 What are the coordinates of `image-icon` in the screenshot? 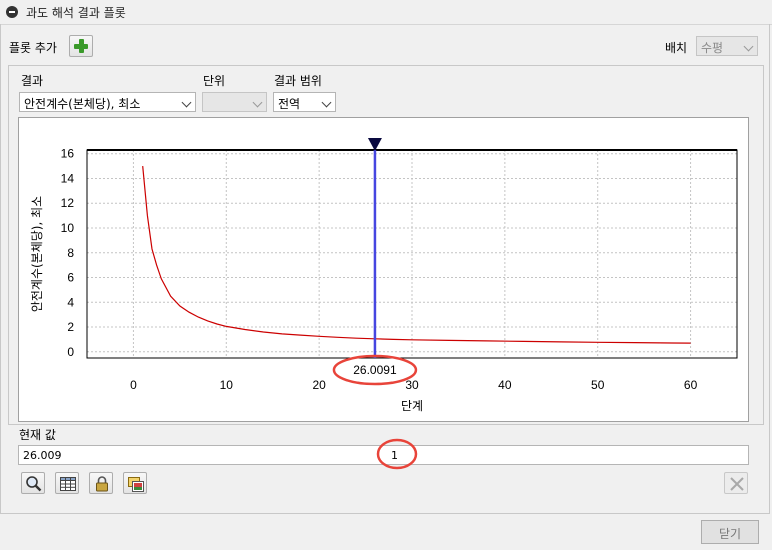 It's located at (136, 484).